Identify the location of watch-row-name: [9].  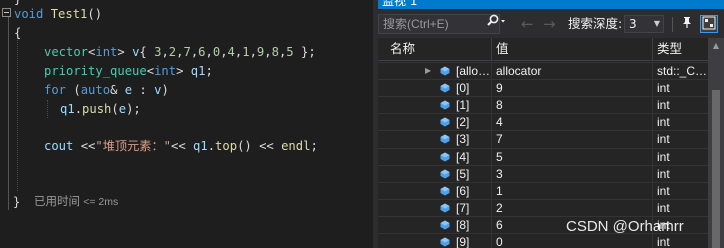
(463, 241).